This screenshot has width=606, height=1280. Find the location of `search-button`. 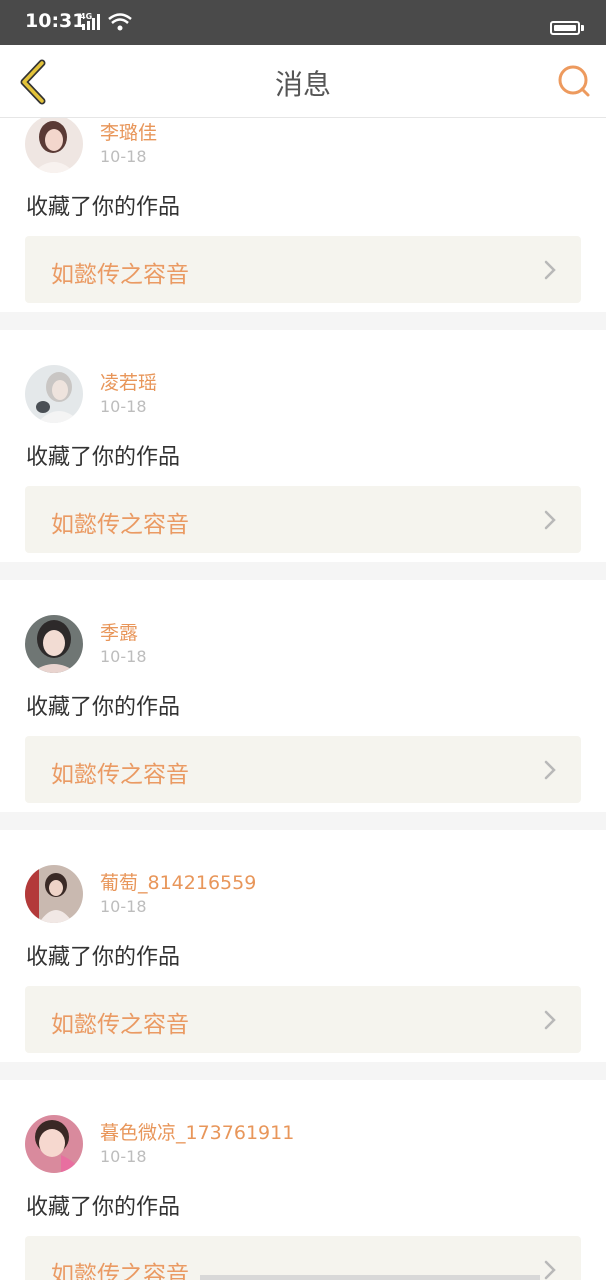

search-button is located at coordinates (574, 81).